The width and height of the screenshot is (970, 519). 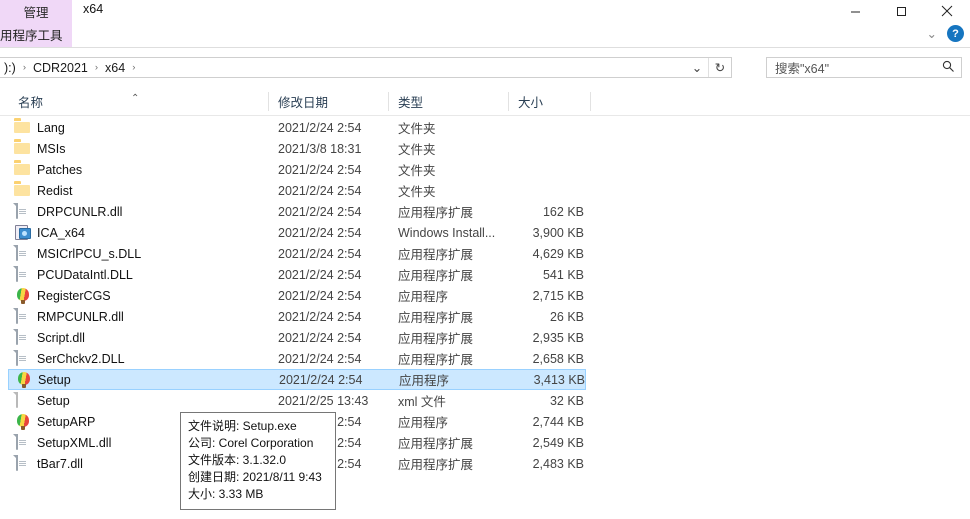 What do you see at coordinates (251, 443) in the screenshot?
I see `tooltip-line: 公司: Corel Corporation` at bounding box center [251, 443].